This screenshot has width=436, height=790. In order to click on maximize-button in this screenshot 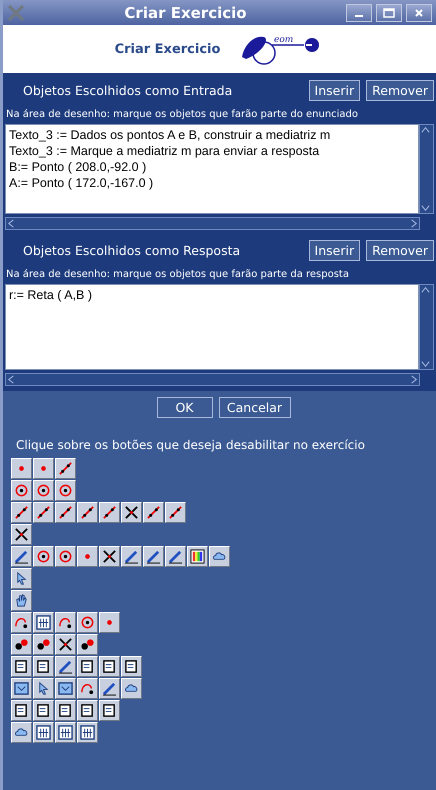, I will do `click(389, 13)`.